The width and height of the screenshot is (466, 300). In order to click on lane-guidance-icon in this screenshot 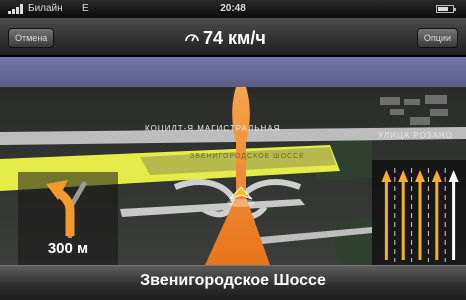, I will do `click(420, 215)`.